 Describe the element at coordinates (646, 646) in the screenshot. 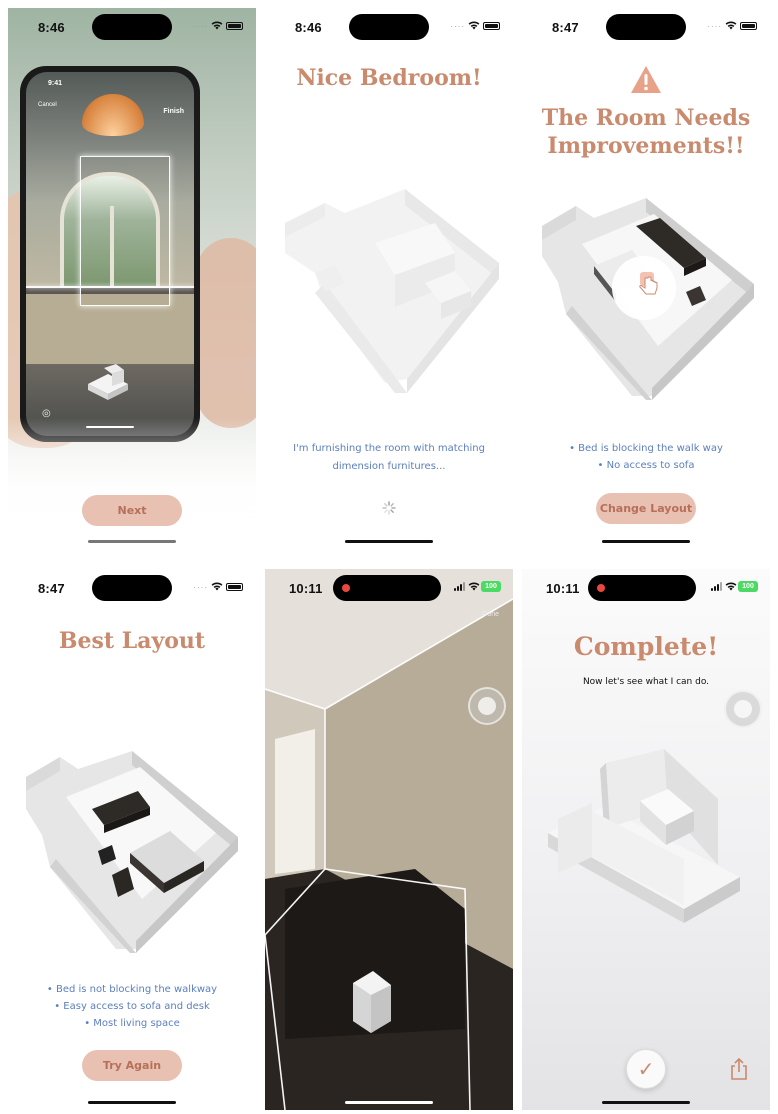

I see `page-title: Complete!` at that location.